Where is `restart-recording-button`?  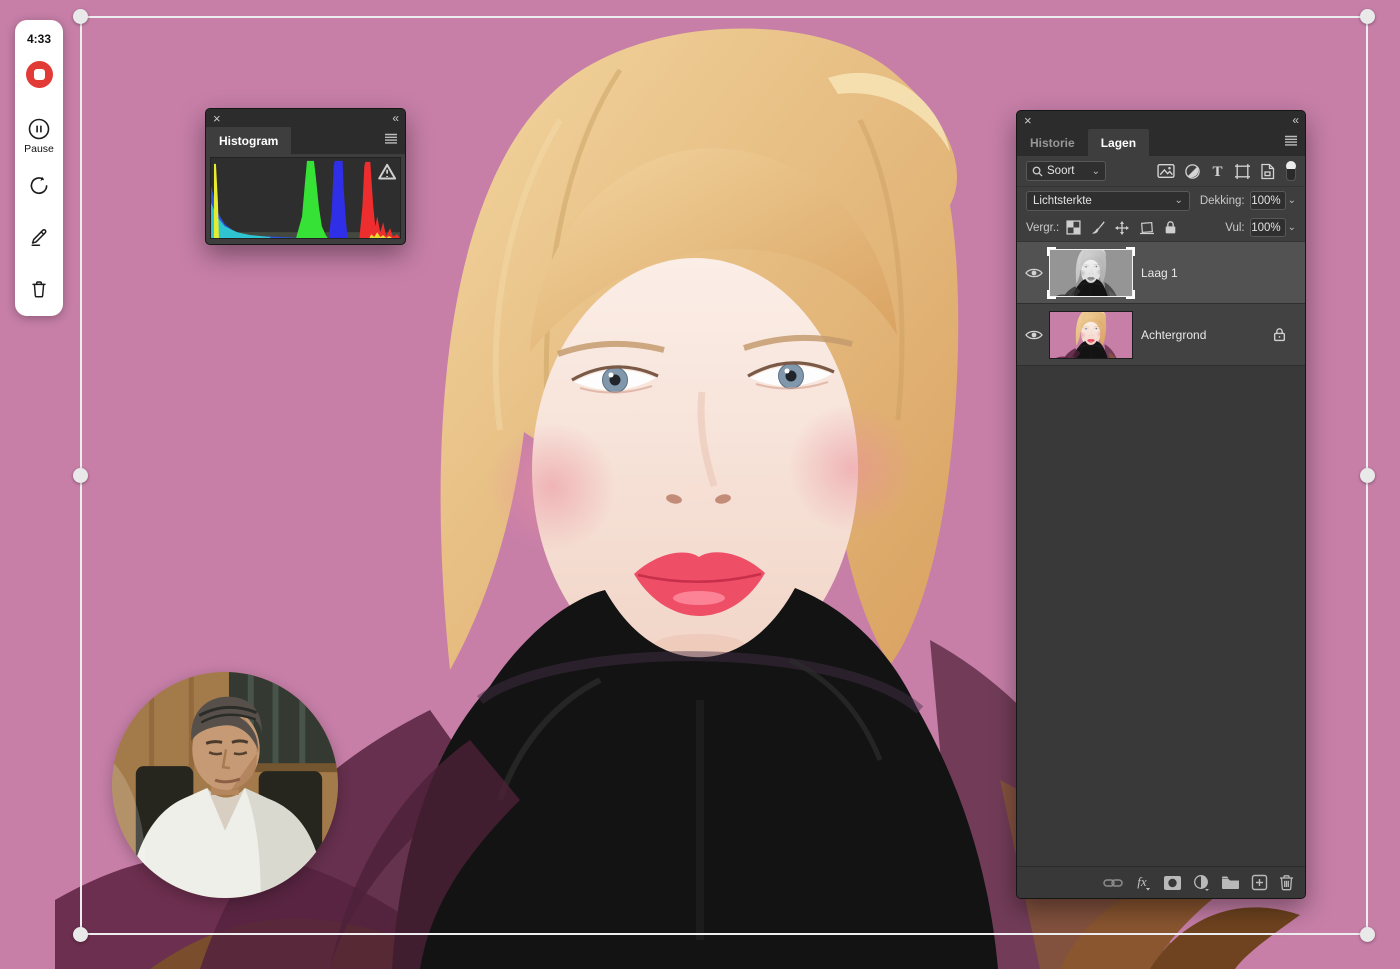
restart-recording-button is located at coordinates (39, 186).